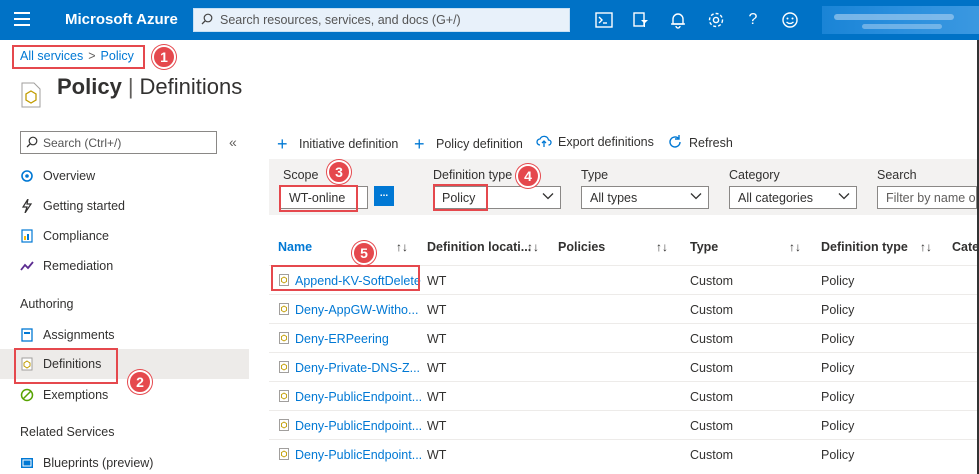 The image size is (979, 474). Describe the element at coordinates (31, 95) in the screenshot. I see `policy-icon` at that location.